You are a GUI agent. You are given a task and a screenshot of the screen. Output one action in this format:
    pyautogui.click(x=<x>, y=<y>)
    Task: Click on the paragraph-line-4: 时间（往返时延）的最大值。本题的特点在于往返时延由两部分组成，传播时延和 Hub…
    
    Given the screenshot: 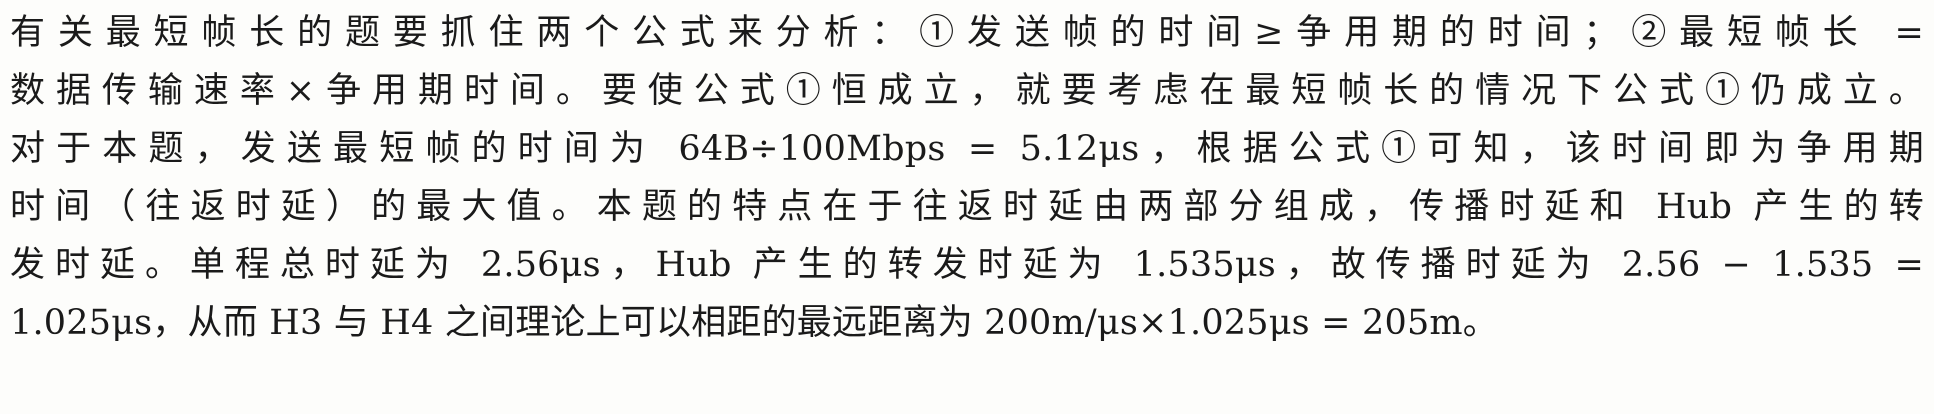 What is the action you would take?
    pyautogui.click(x=967, y=207)
    